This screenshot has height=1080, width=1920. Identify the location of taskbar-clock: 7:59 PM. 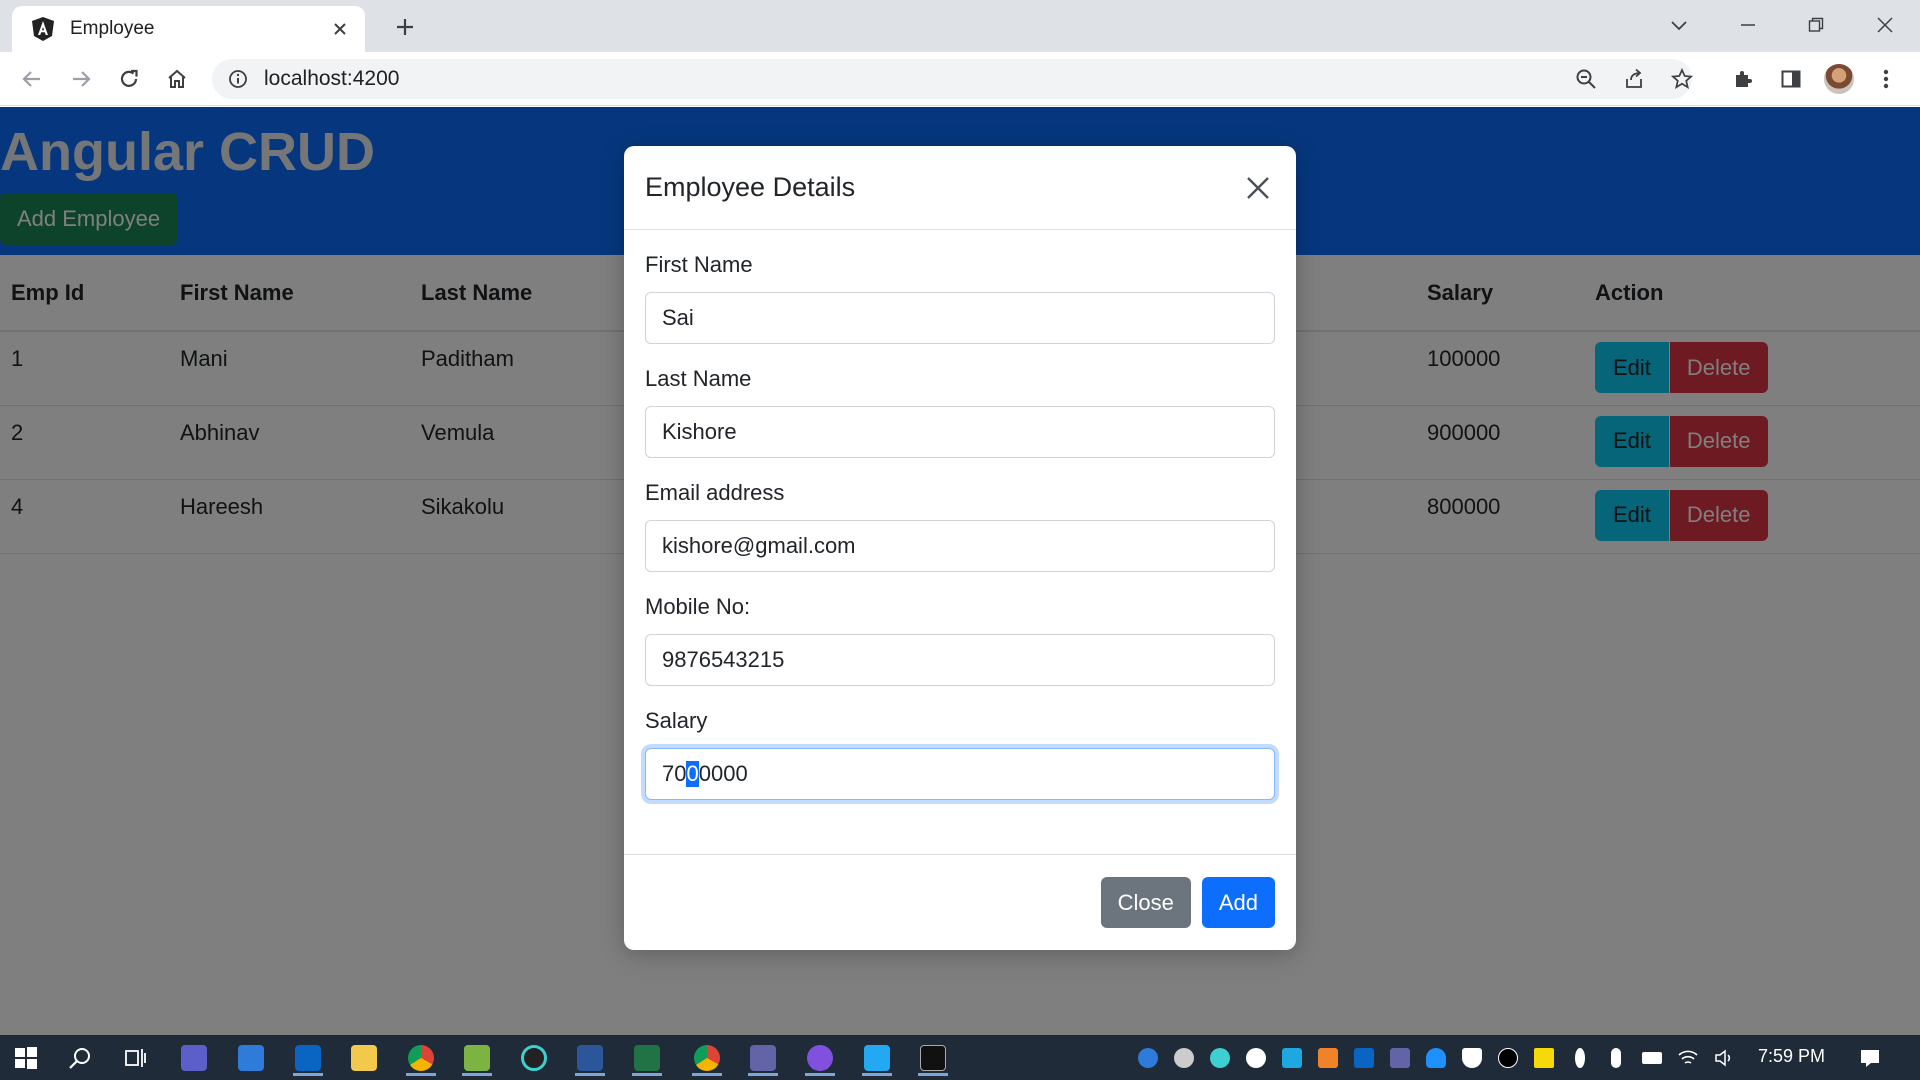
(1791, 1056).